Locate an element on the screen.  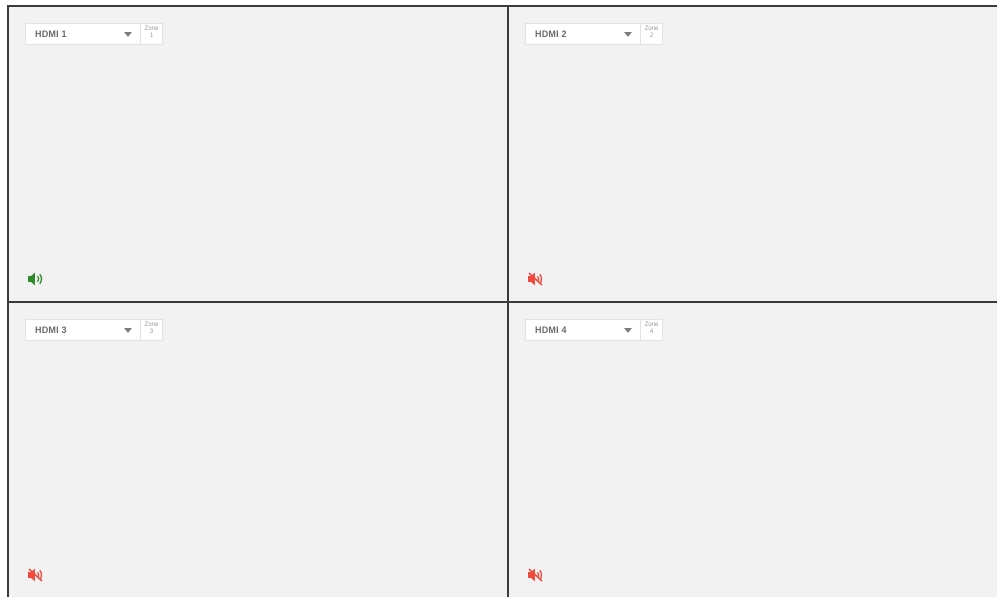
source-select: HDMI 4 is located at coordinates (583, 330).